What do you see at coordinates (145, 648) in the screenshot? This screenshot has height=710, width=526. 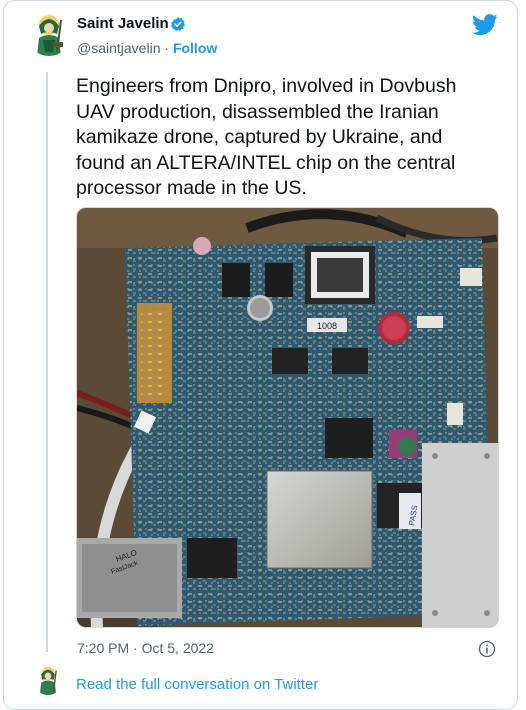 I see `tweet-timestamp: 7:20 PM · Oct 5, 2022` at bounding box center [145, 648].